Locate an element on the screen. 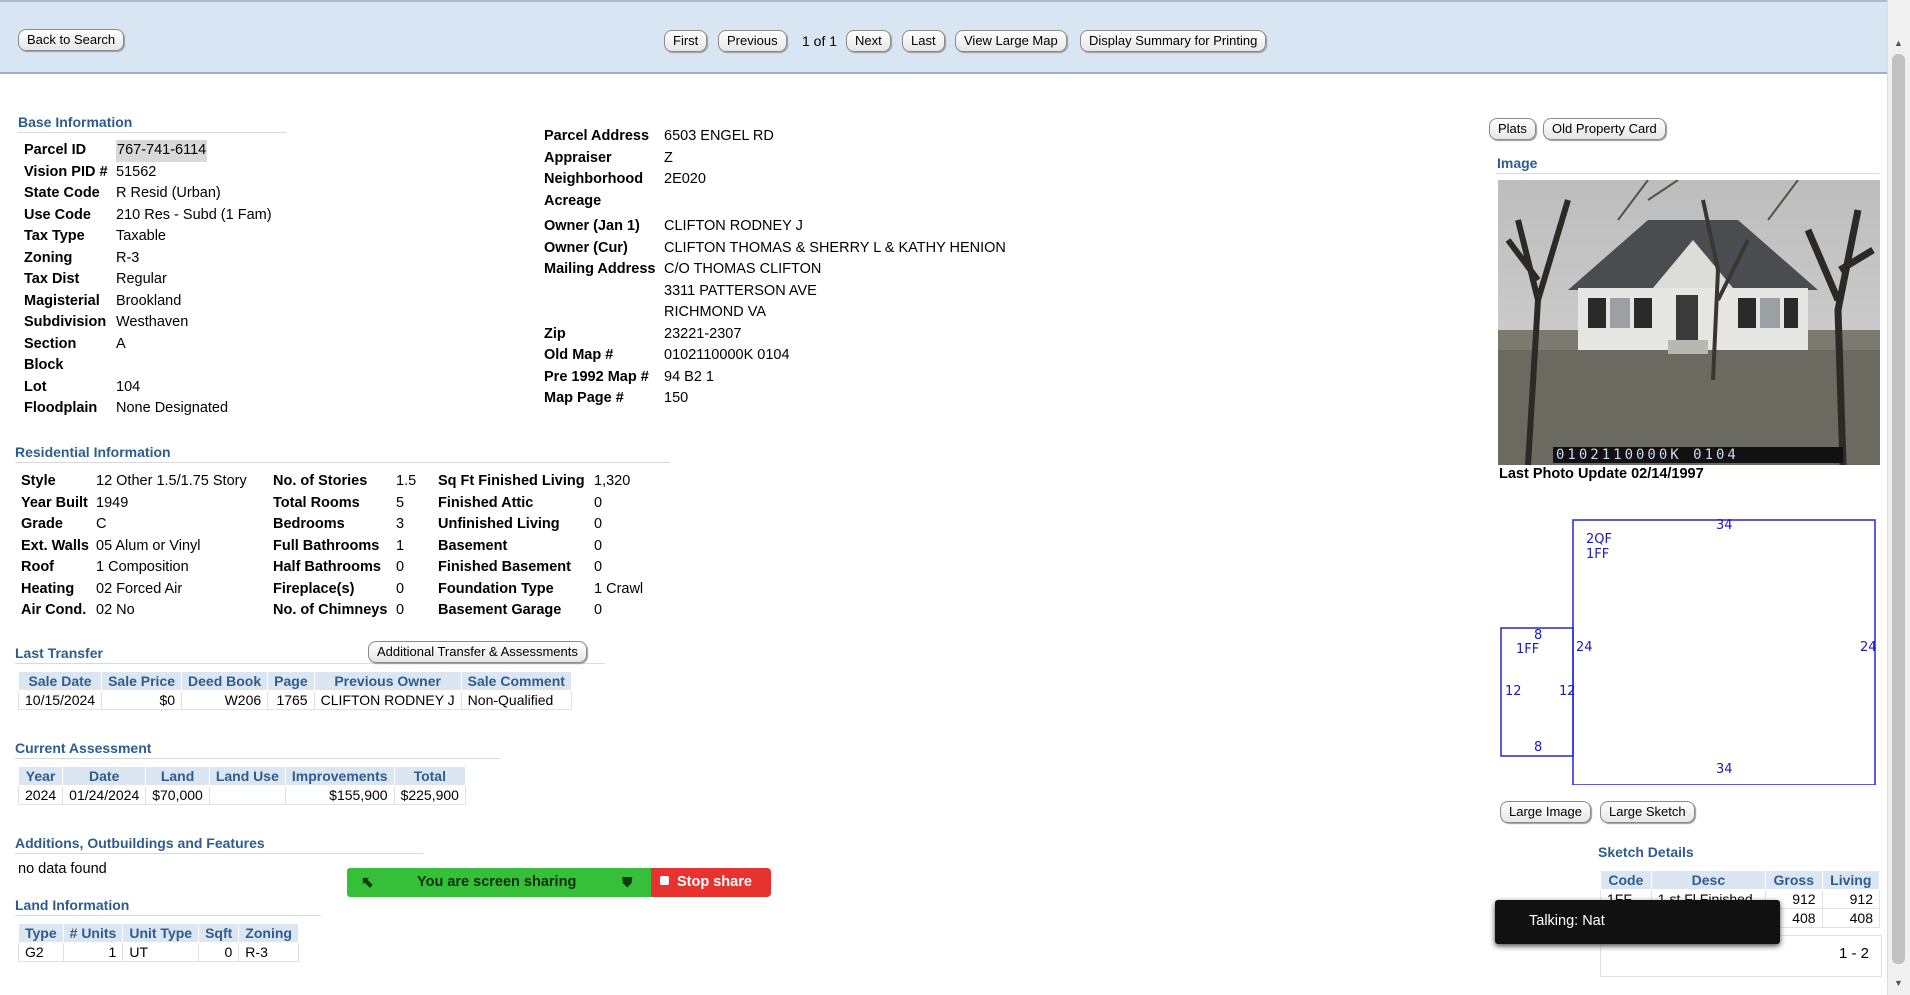  info-value: 94 B2 1 is located at coordinates (689, 376).